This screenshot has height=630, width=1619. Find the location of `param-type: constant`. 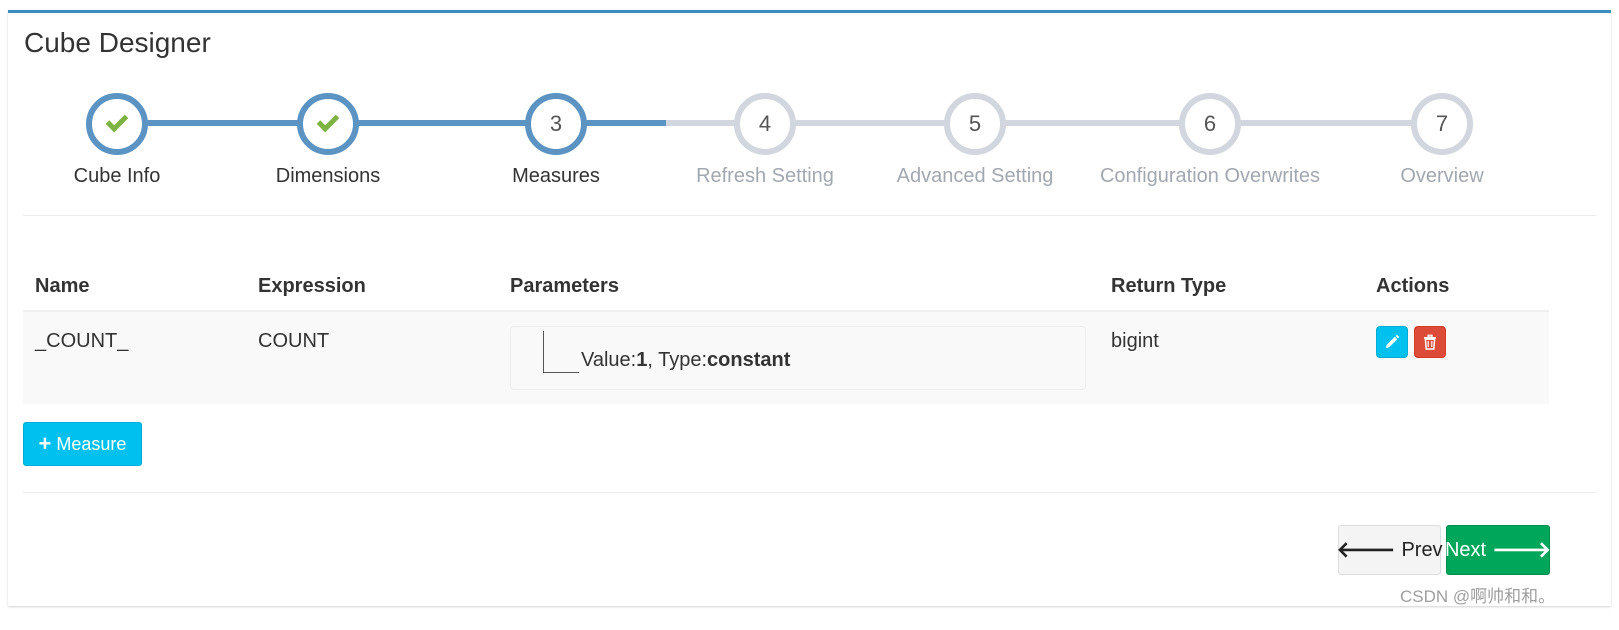

param-type: constant is located at coordinates (749, 360).